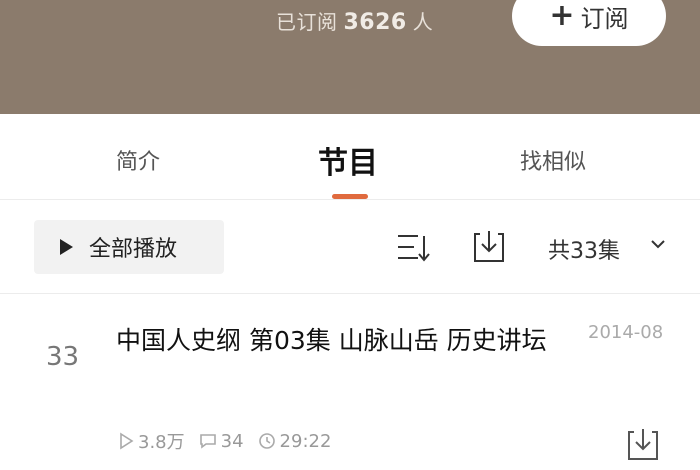 The height and width of the screenshot is (470, 700). What do you see at coordinates (489, 246) in the screenshot?
I see `download-icon` at bounding box center [489, 246].